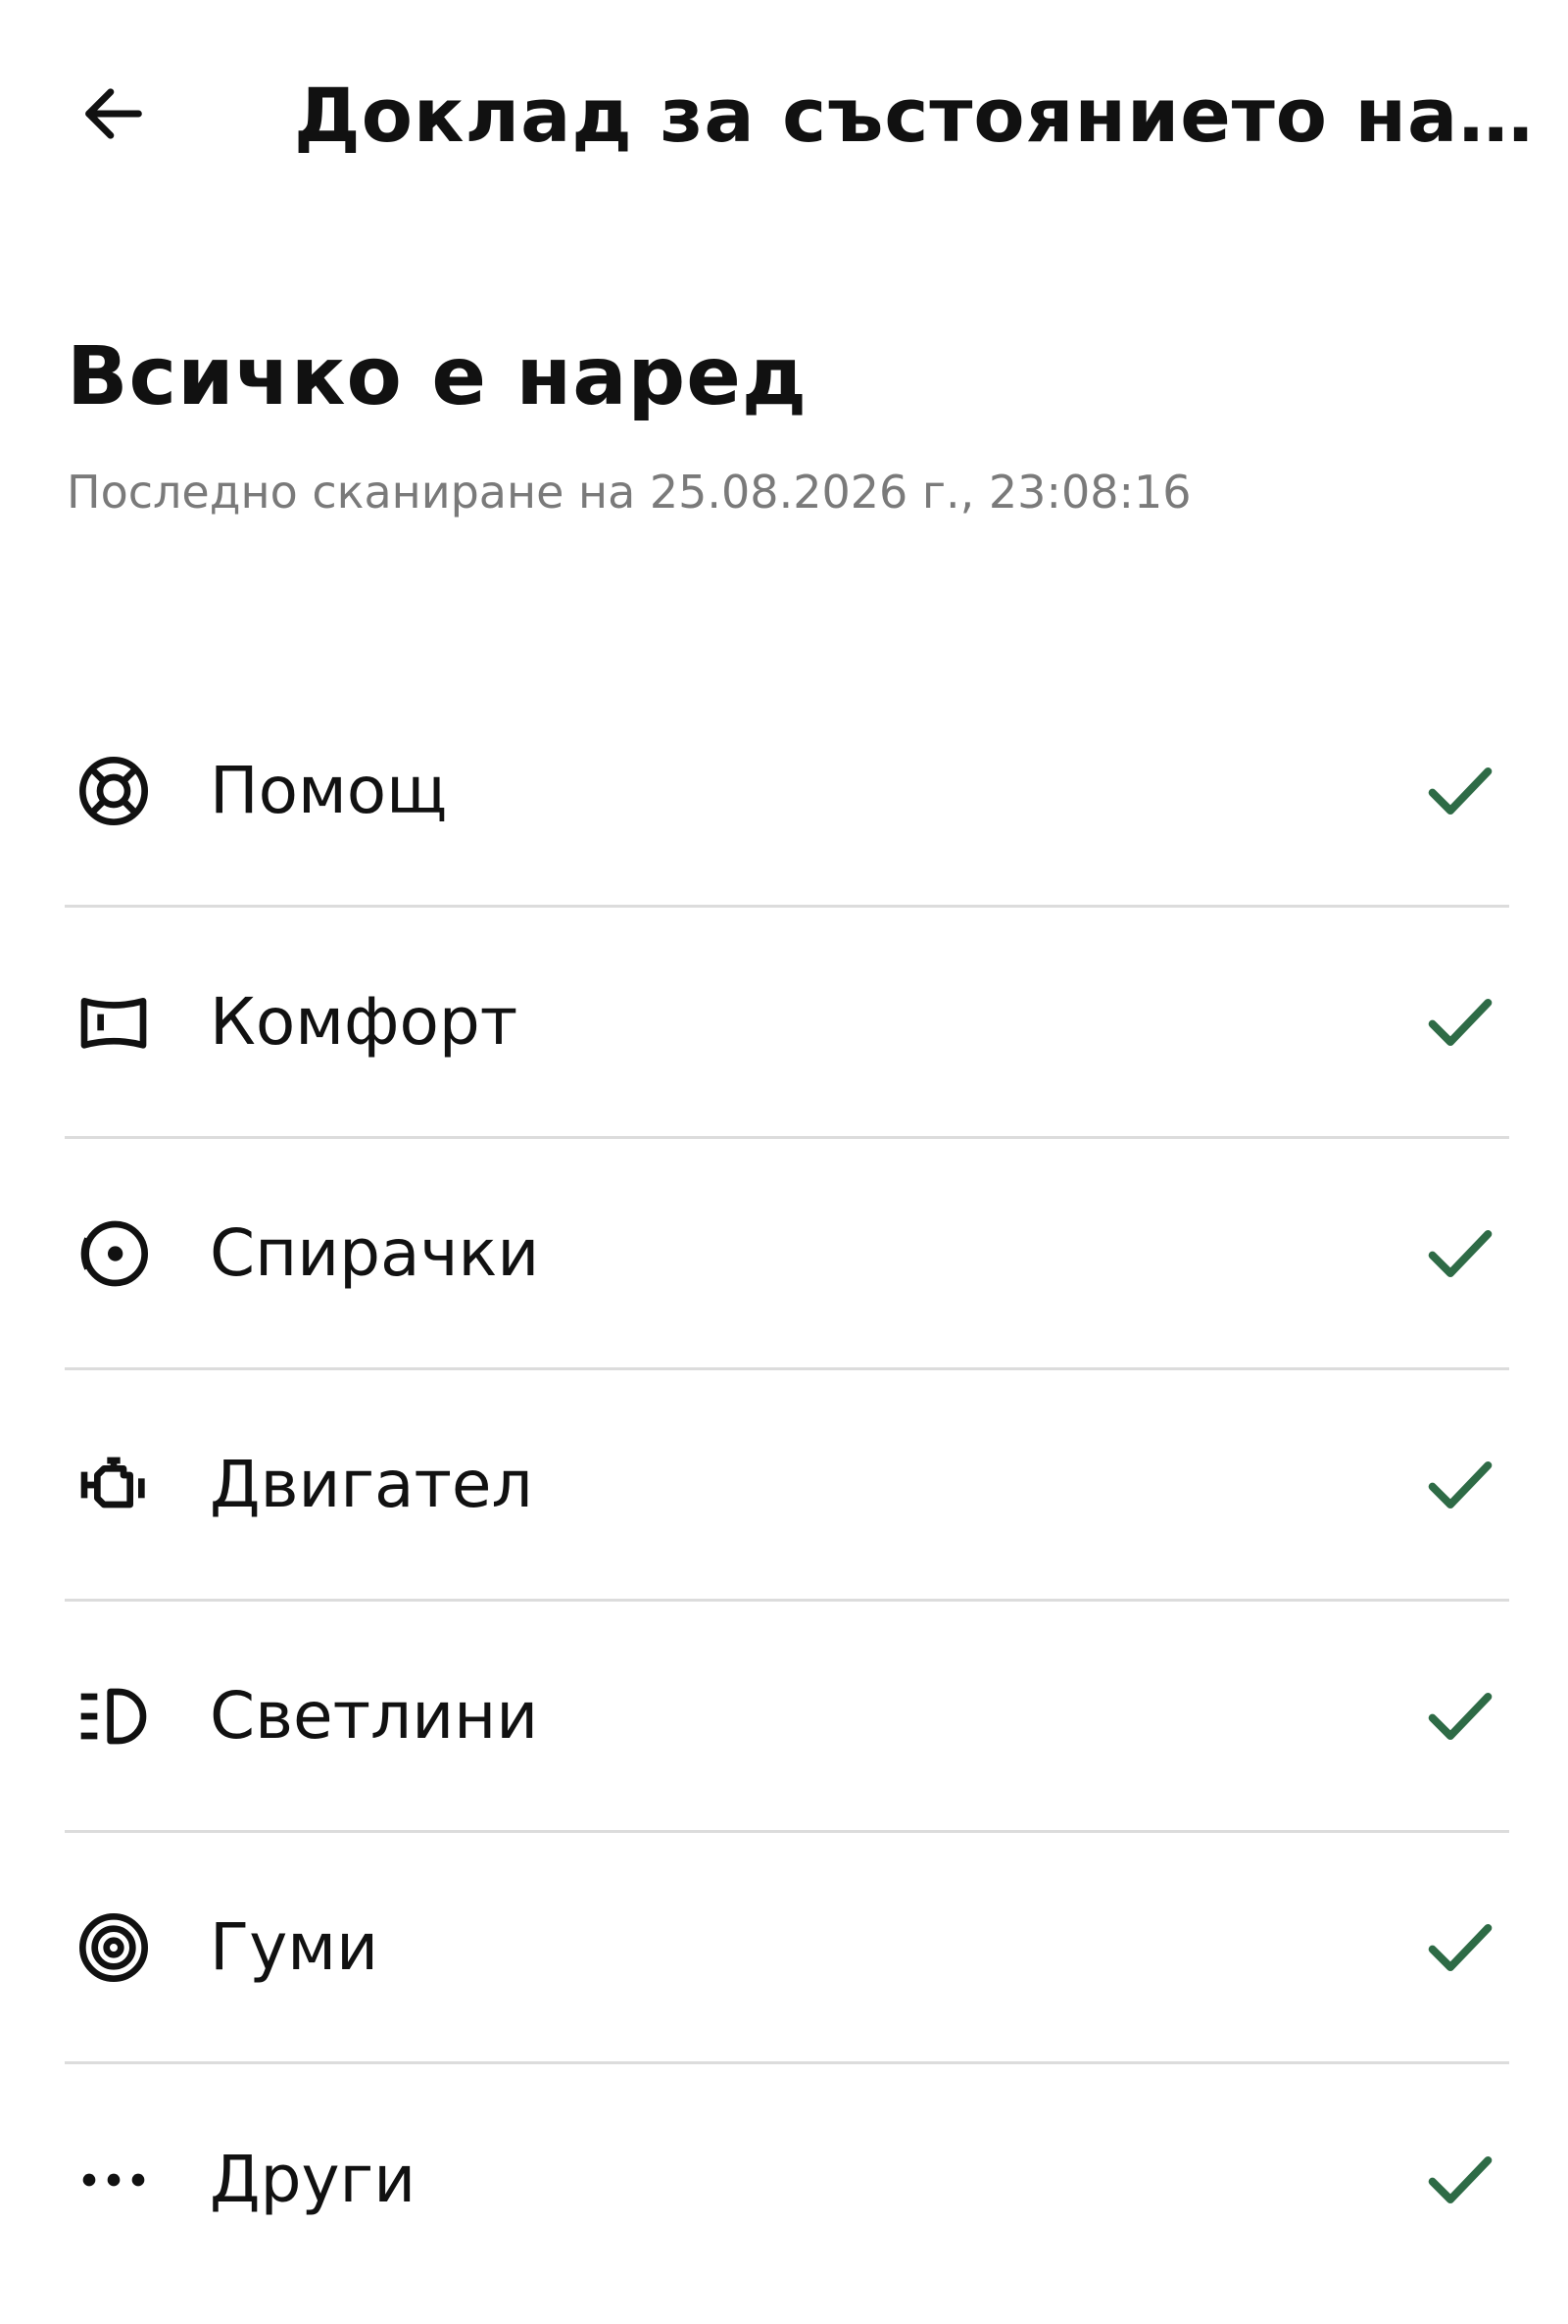 Image resolution: width=1568 pixels, height=2324 pixels. I want to click on item-label: Светлини, so click(374, 1715).